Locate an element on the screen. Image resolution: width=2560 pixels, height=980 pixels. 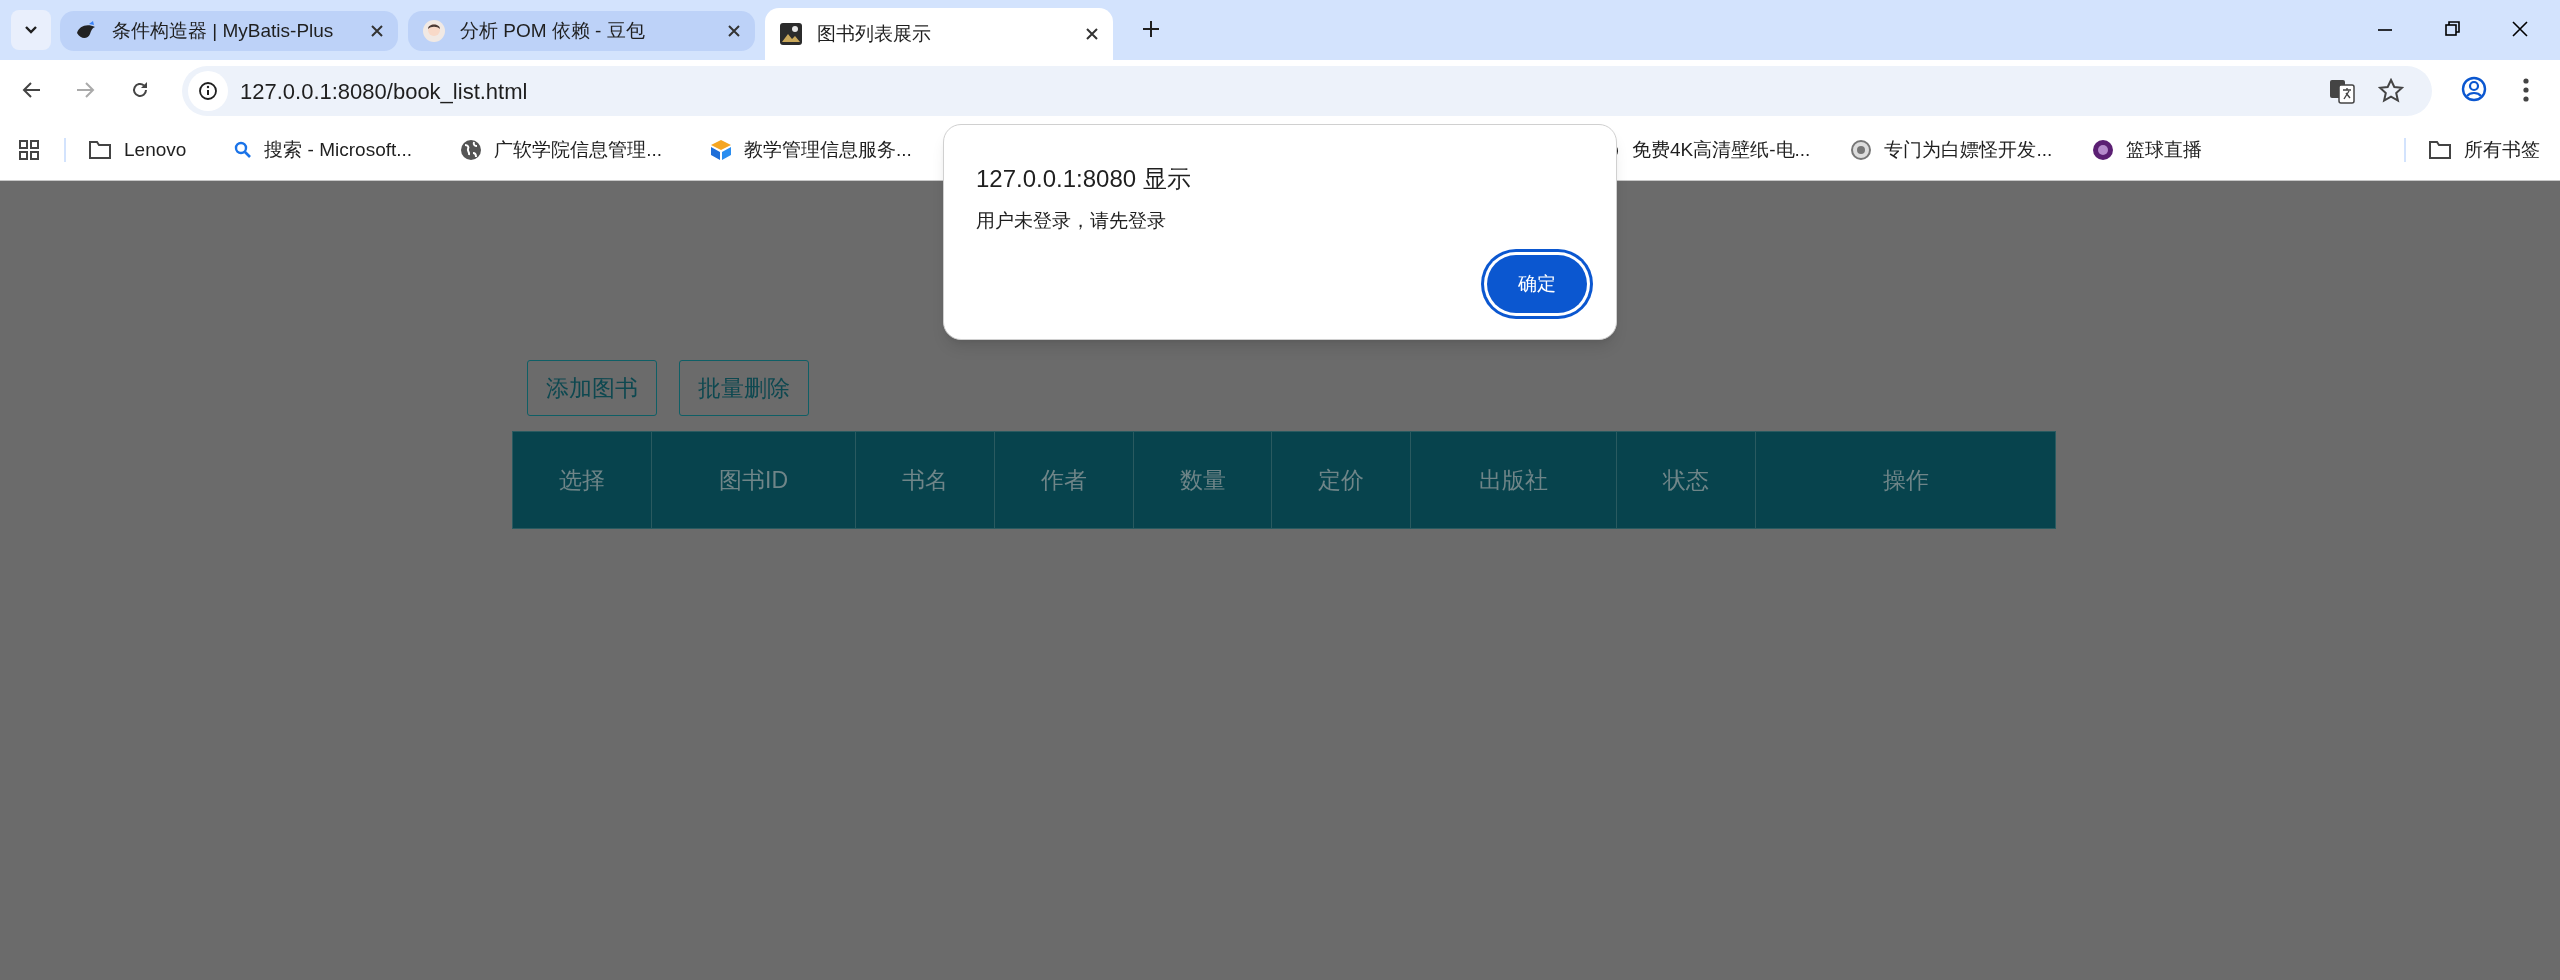
column-header: 定价 is located at coordinates (1341, 480).